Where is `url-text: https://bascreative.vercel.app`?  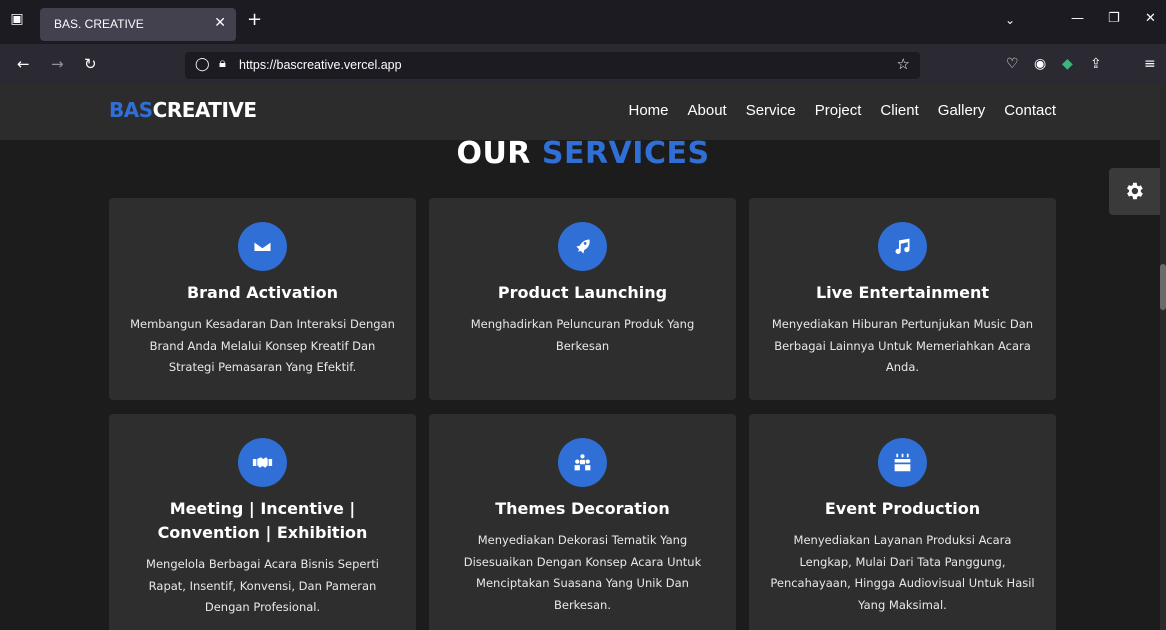
url-text: https://bascreative.vercel.app is located at coordinates (320, 65).